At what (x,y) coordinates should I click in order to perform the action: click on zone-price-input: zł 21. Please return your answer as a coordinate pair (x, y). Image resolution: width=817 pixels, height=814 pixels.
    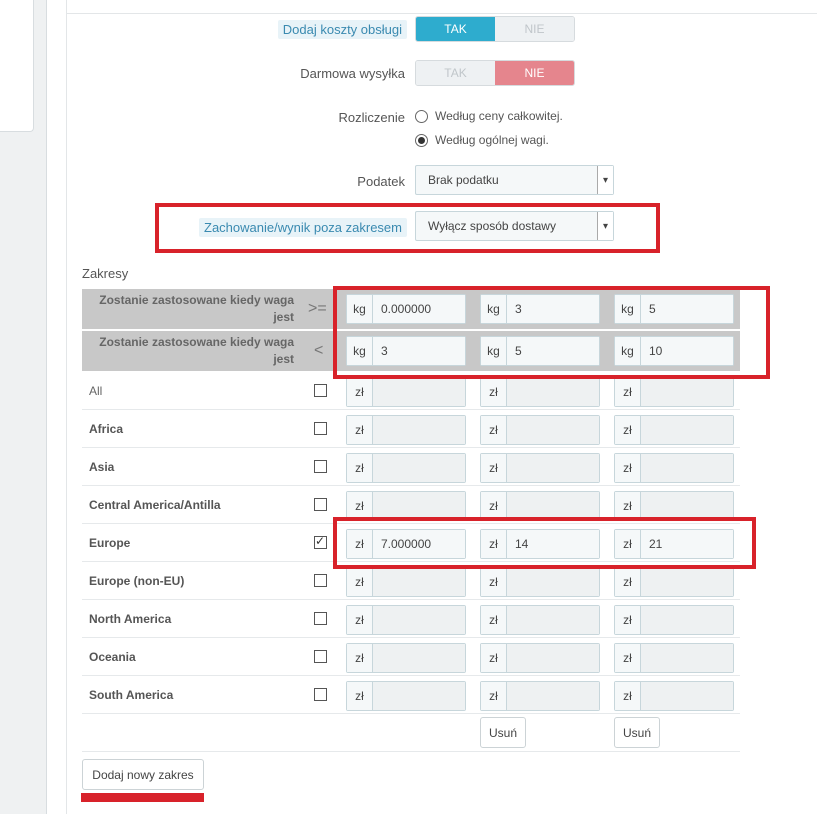
    Looking at the image, I should click on (674, 544).